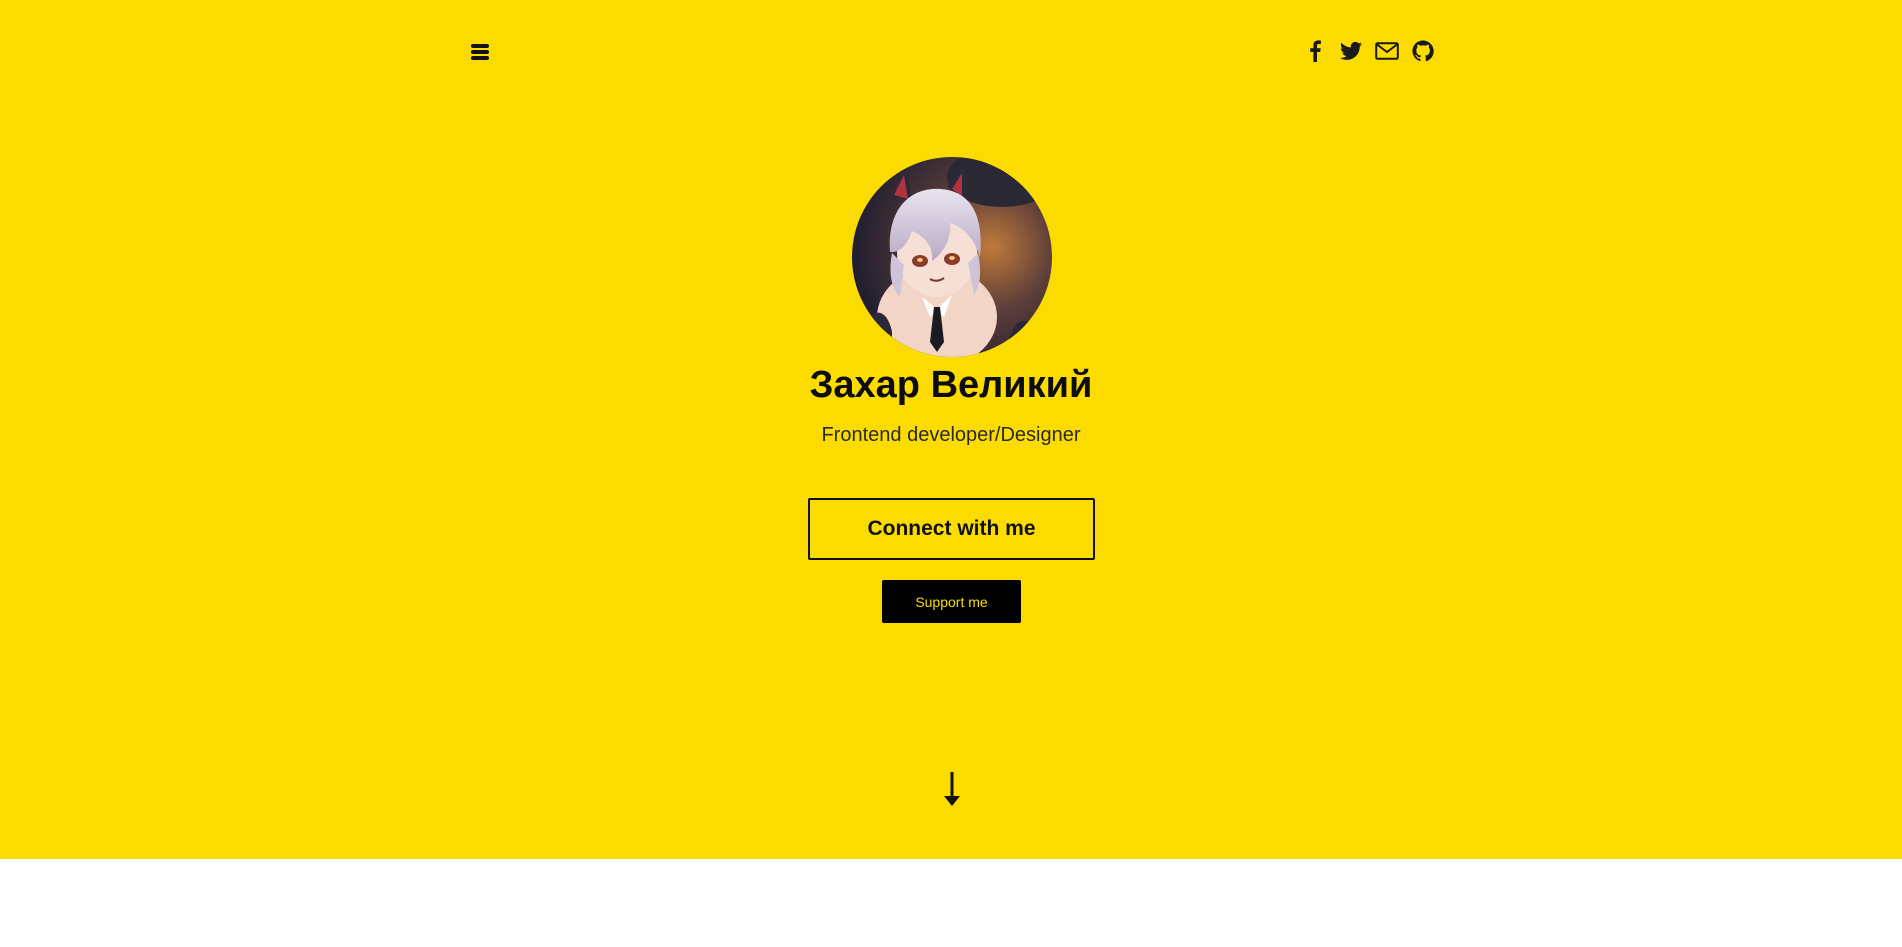 This screenshot has height=947, width=1902. What do you see at coordinates (1387, 51) in the screenshot?
I see `mail-icon` at bounding box center [1387, 51].